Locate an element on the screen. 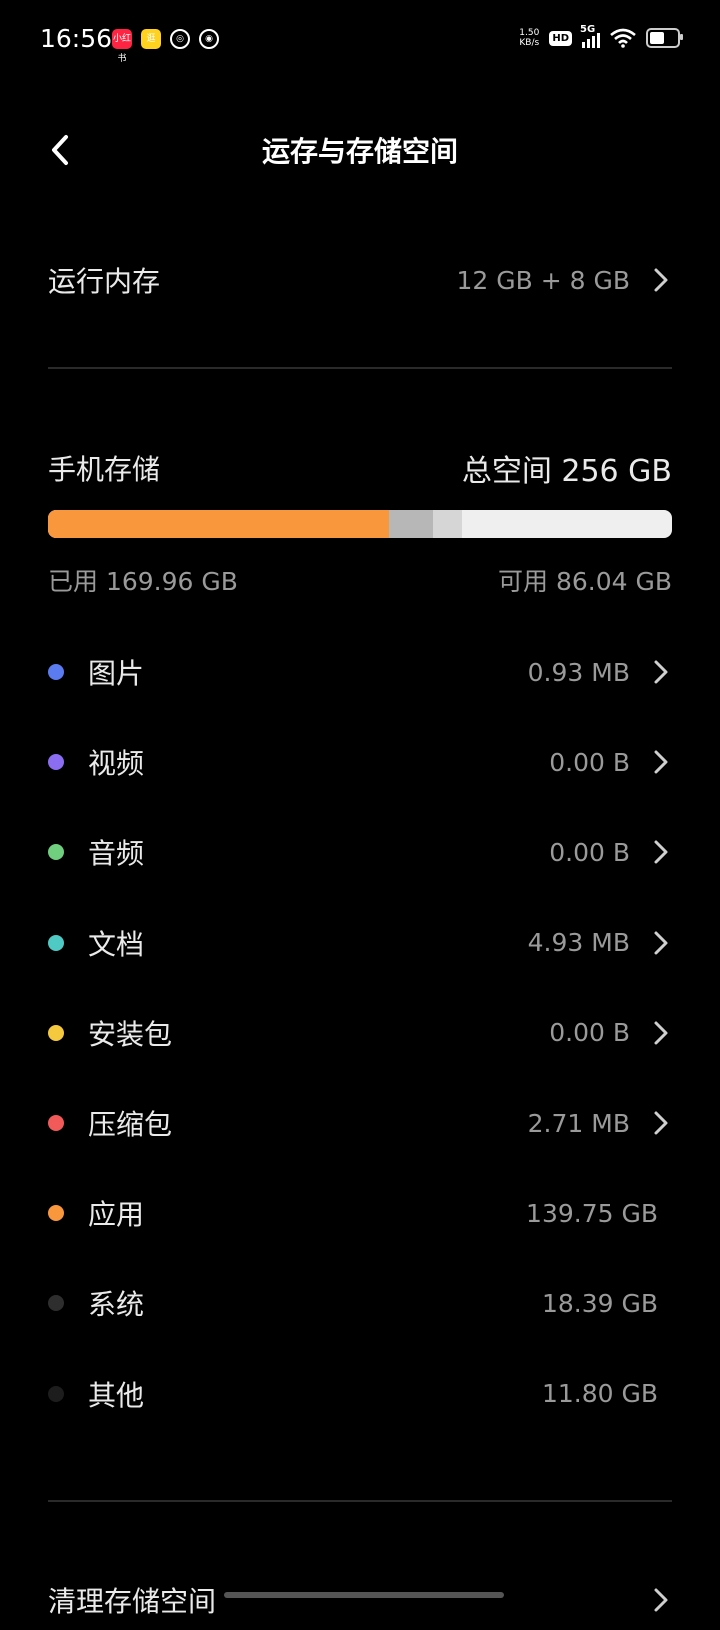 This screenshot has width=720, height=1630. system-status-icons: 1.50 KB/s HD 5G is located at coordinates (601, 36).